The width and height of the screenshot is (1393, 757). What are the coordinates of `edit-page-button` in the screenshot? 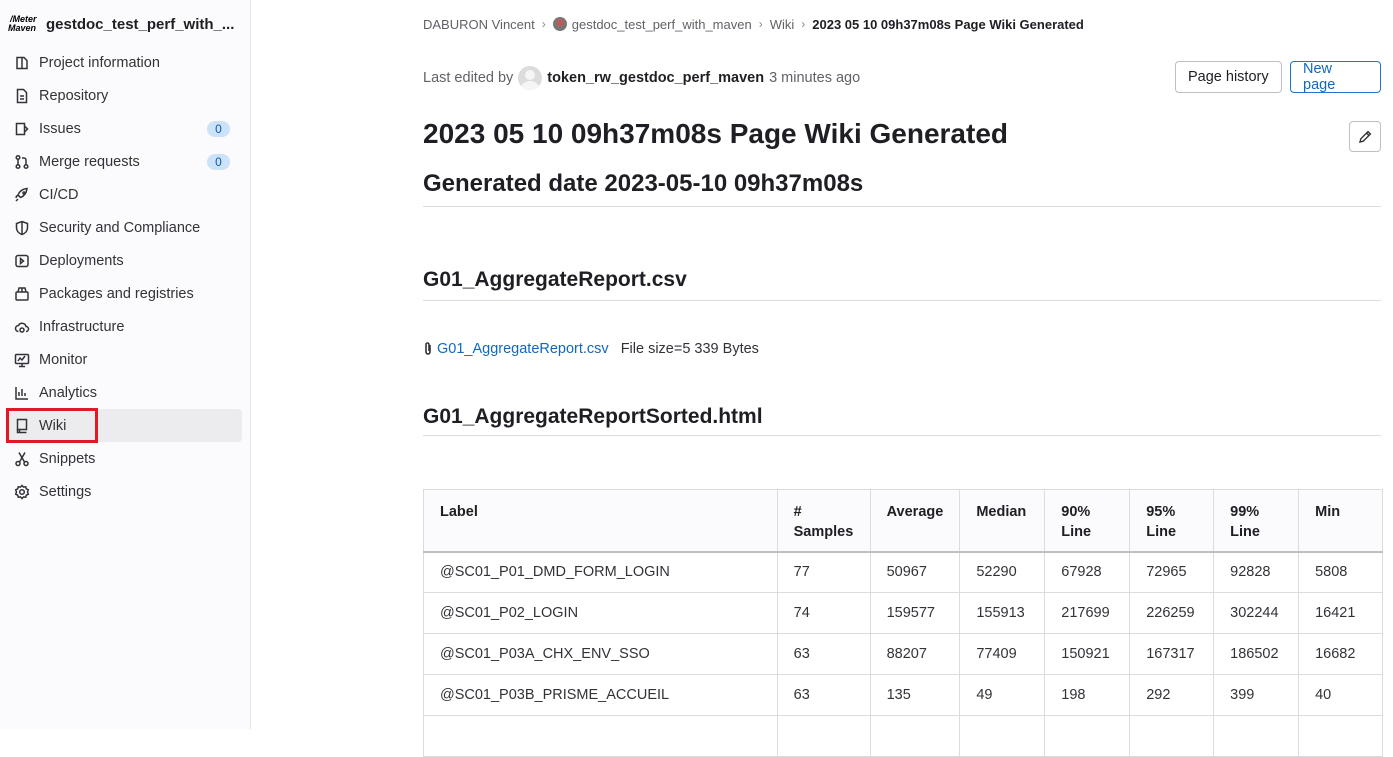 It's located at (1365, 136).